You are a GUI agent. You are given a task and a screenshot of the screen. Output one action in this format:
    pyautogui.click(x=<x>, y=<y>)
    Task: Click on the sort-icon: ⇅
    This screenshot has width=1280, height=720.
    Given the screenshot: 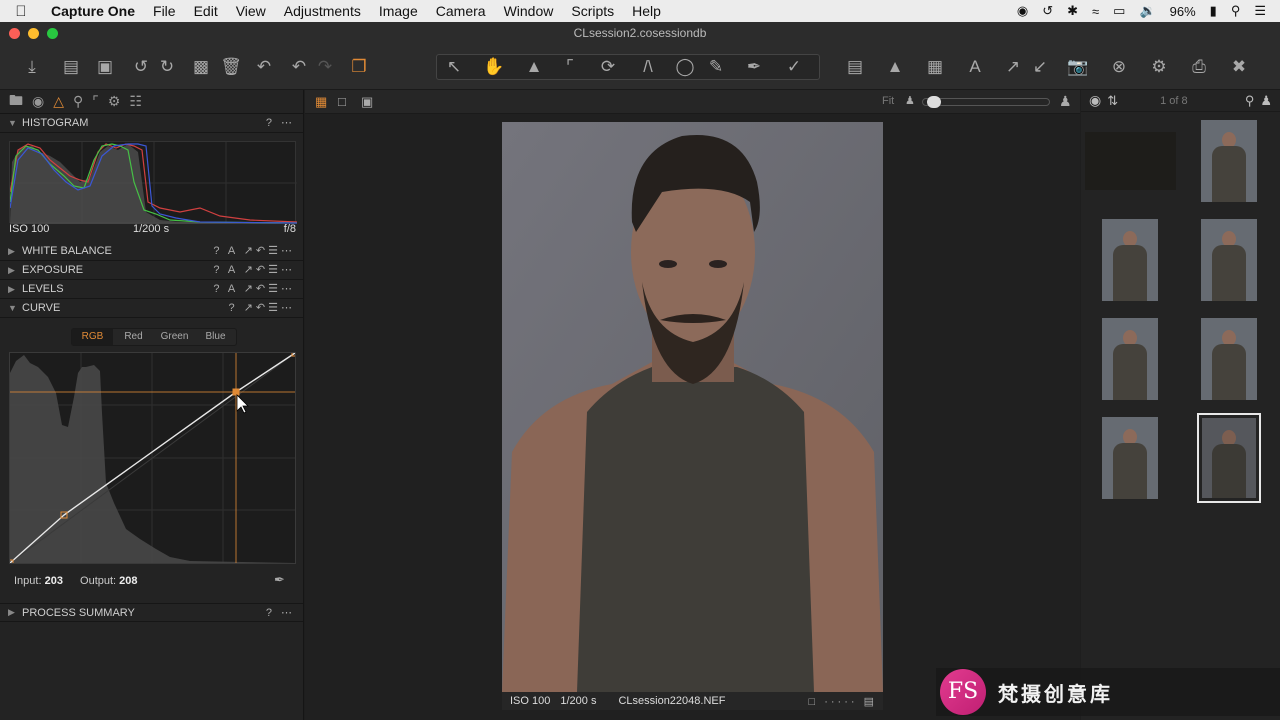 What is the action you would take?
    pyautogui.click(x=1112, y=101)
    